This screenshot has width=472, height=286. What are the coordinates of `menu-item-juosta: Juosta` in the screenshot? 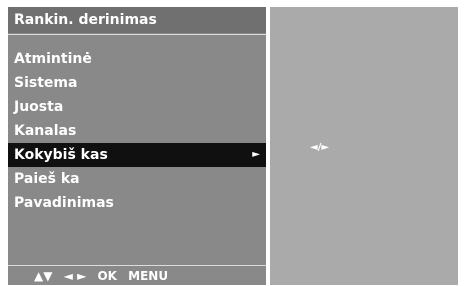 It's located at (137, 107).